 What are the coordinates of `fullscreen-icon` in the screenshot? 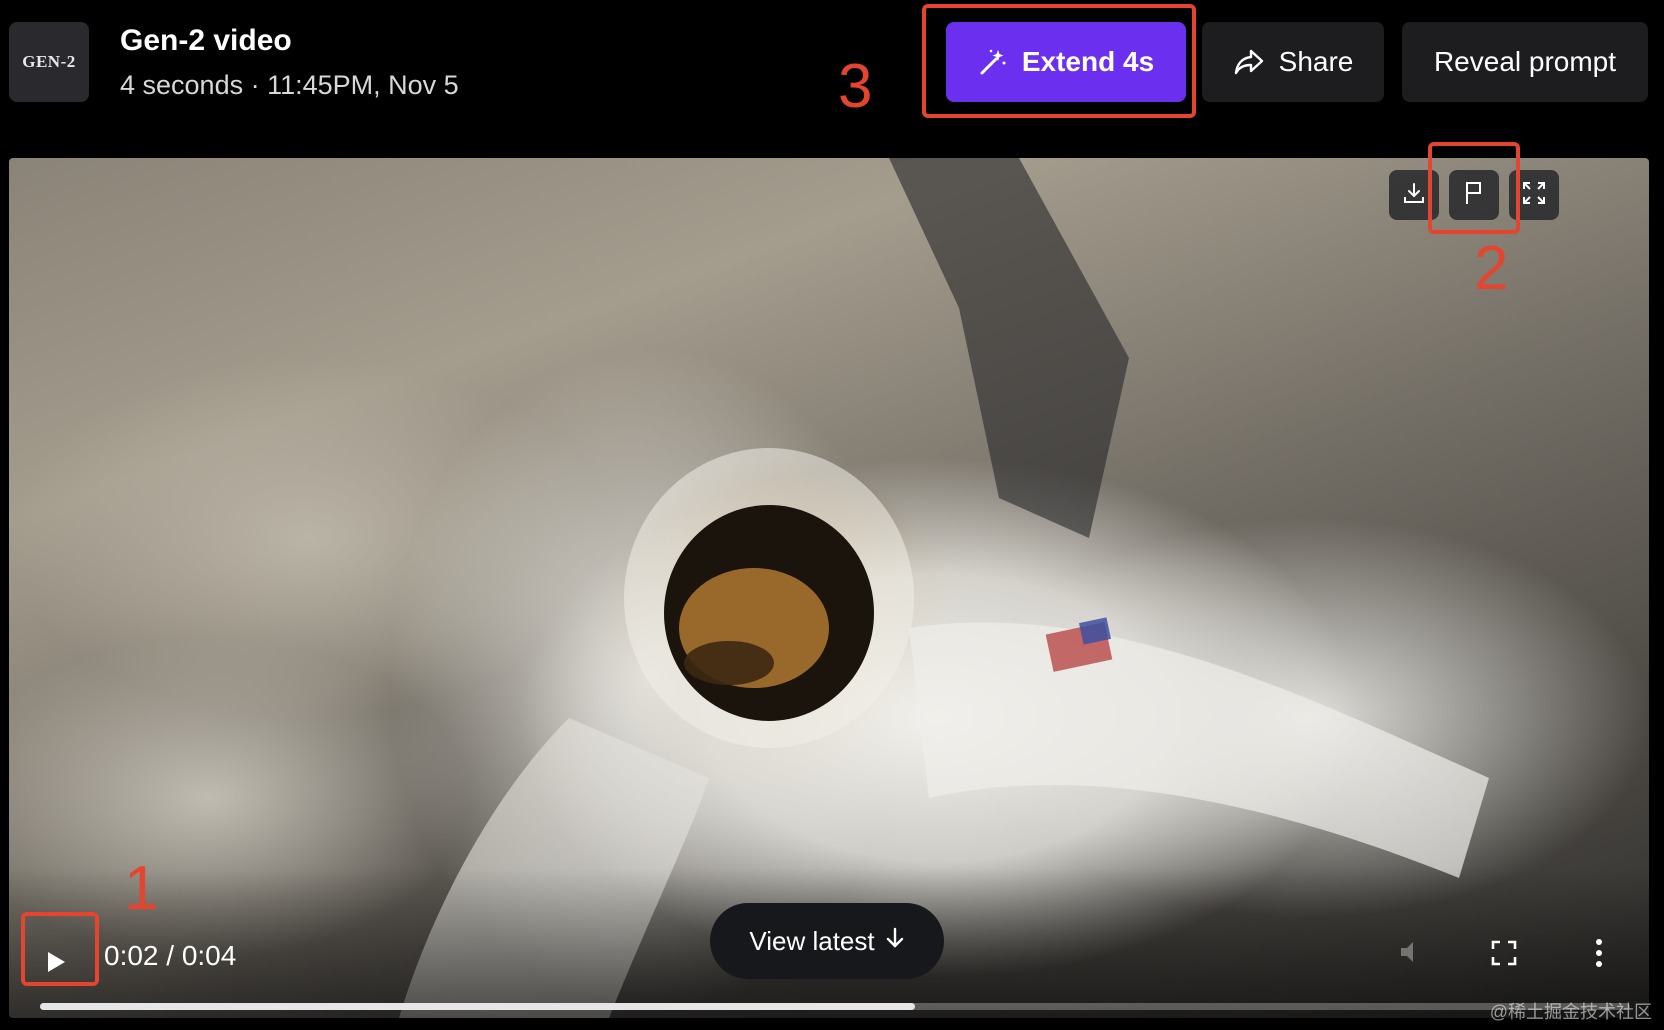 It's located at (1504, 955).